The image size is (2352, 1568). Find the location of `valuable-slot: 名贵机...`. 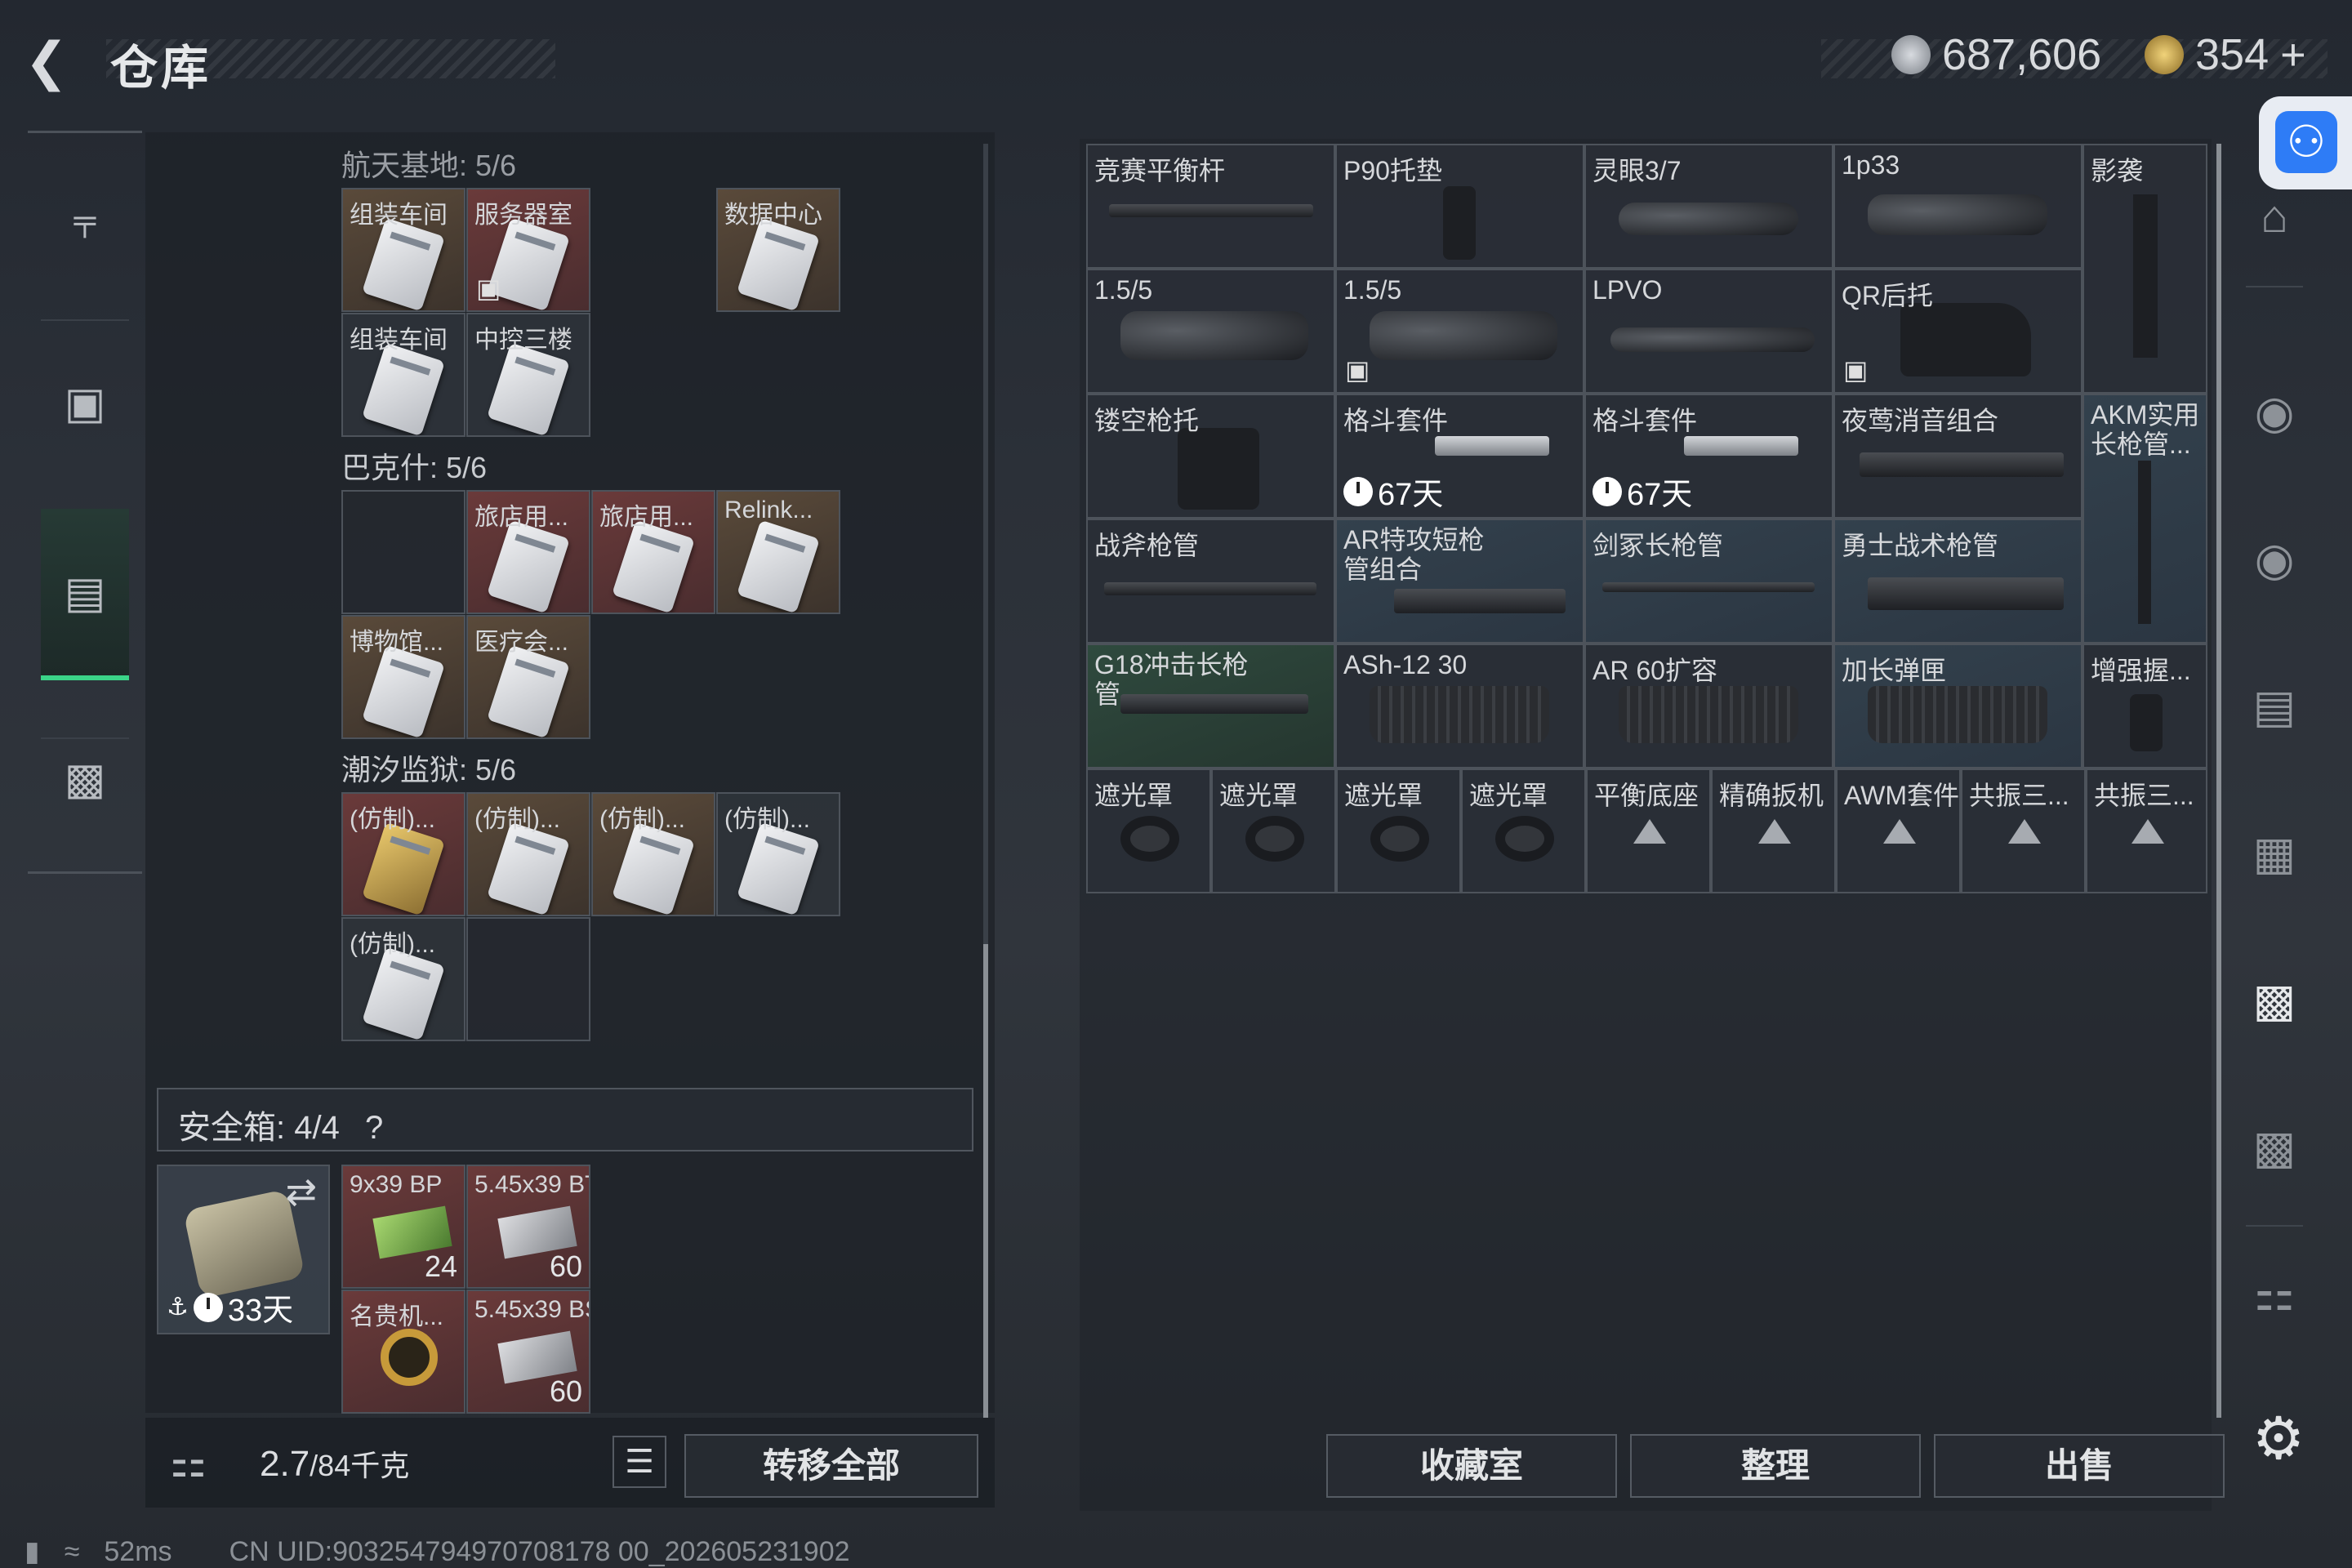

valuable-slot: 名贵机... is located at coordinates (403, 1352).